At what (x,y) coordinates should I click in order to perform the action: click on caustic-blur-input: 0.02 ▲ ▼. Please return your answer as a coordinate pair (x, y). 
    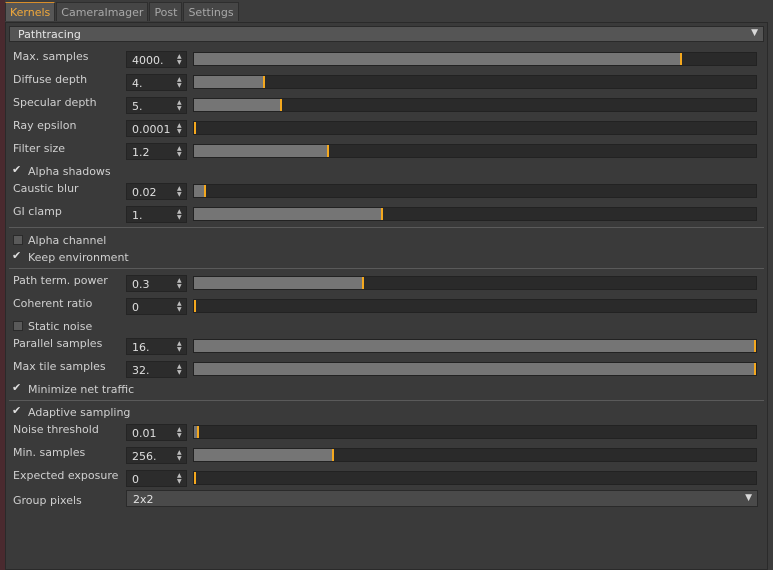
    Looking at the image, I should click on (156, 191).